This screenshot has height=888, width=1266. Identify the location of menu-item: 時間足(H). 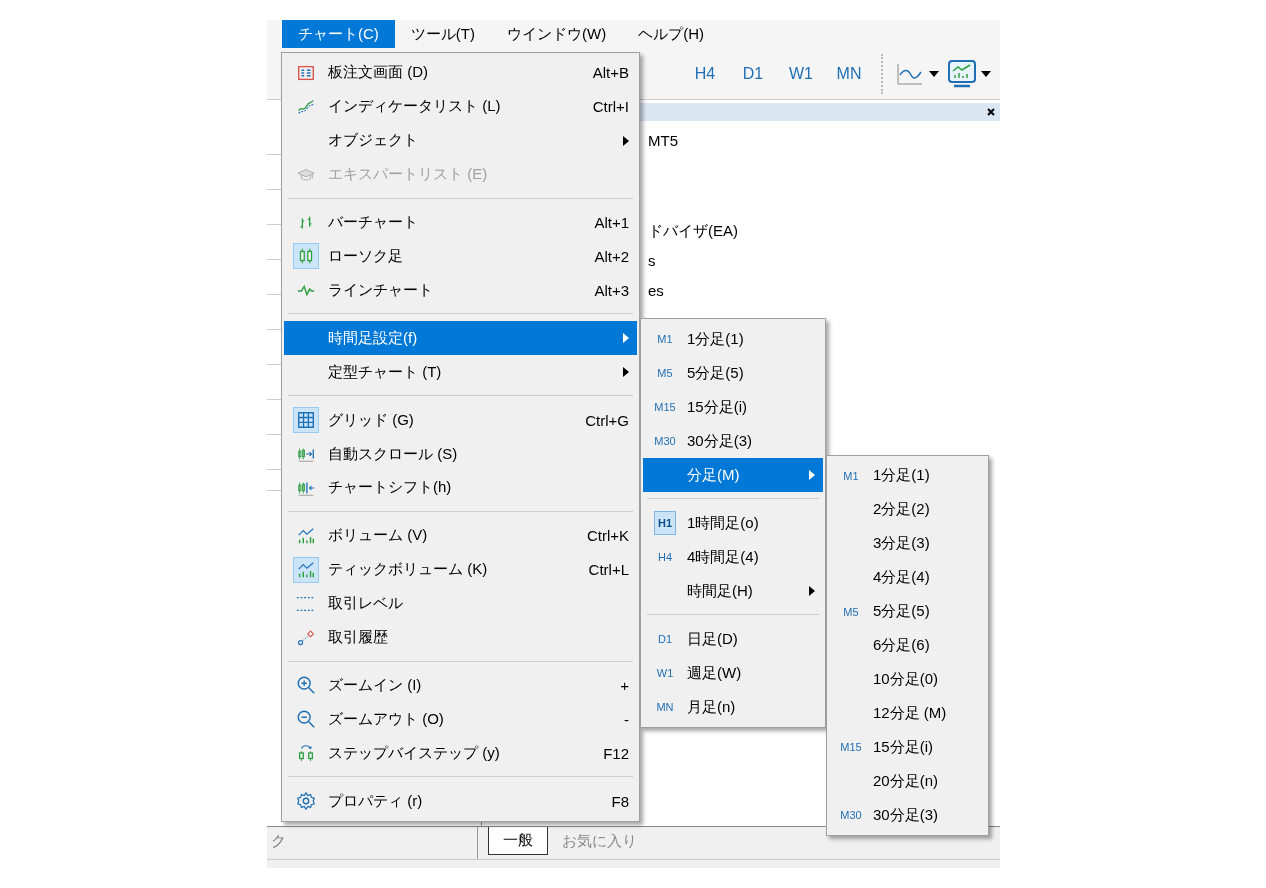
(733, 591).